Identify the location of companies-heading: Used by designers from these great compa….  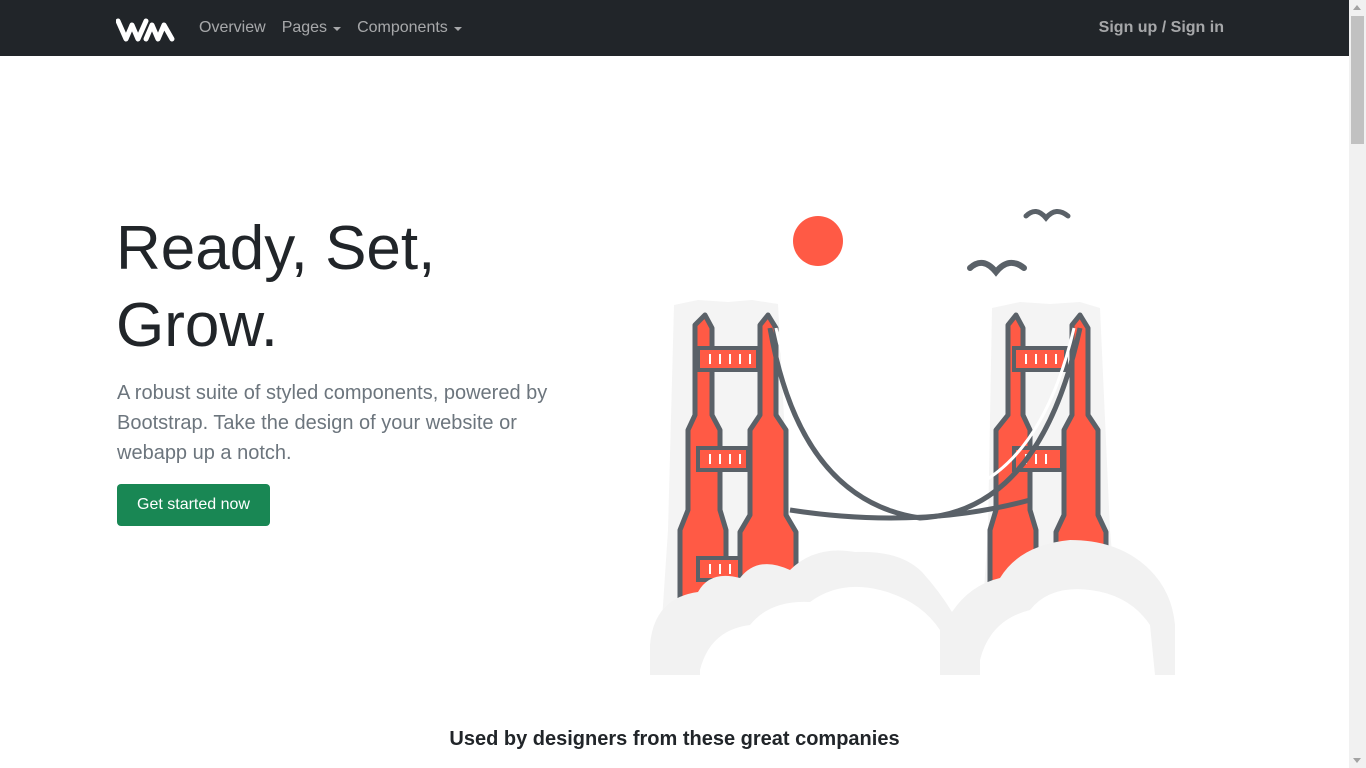
(674, 739).